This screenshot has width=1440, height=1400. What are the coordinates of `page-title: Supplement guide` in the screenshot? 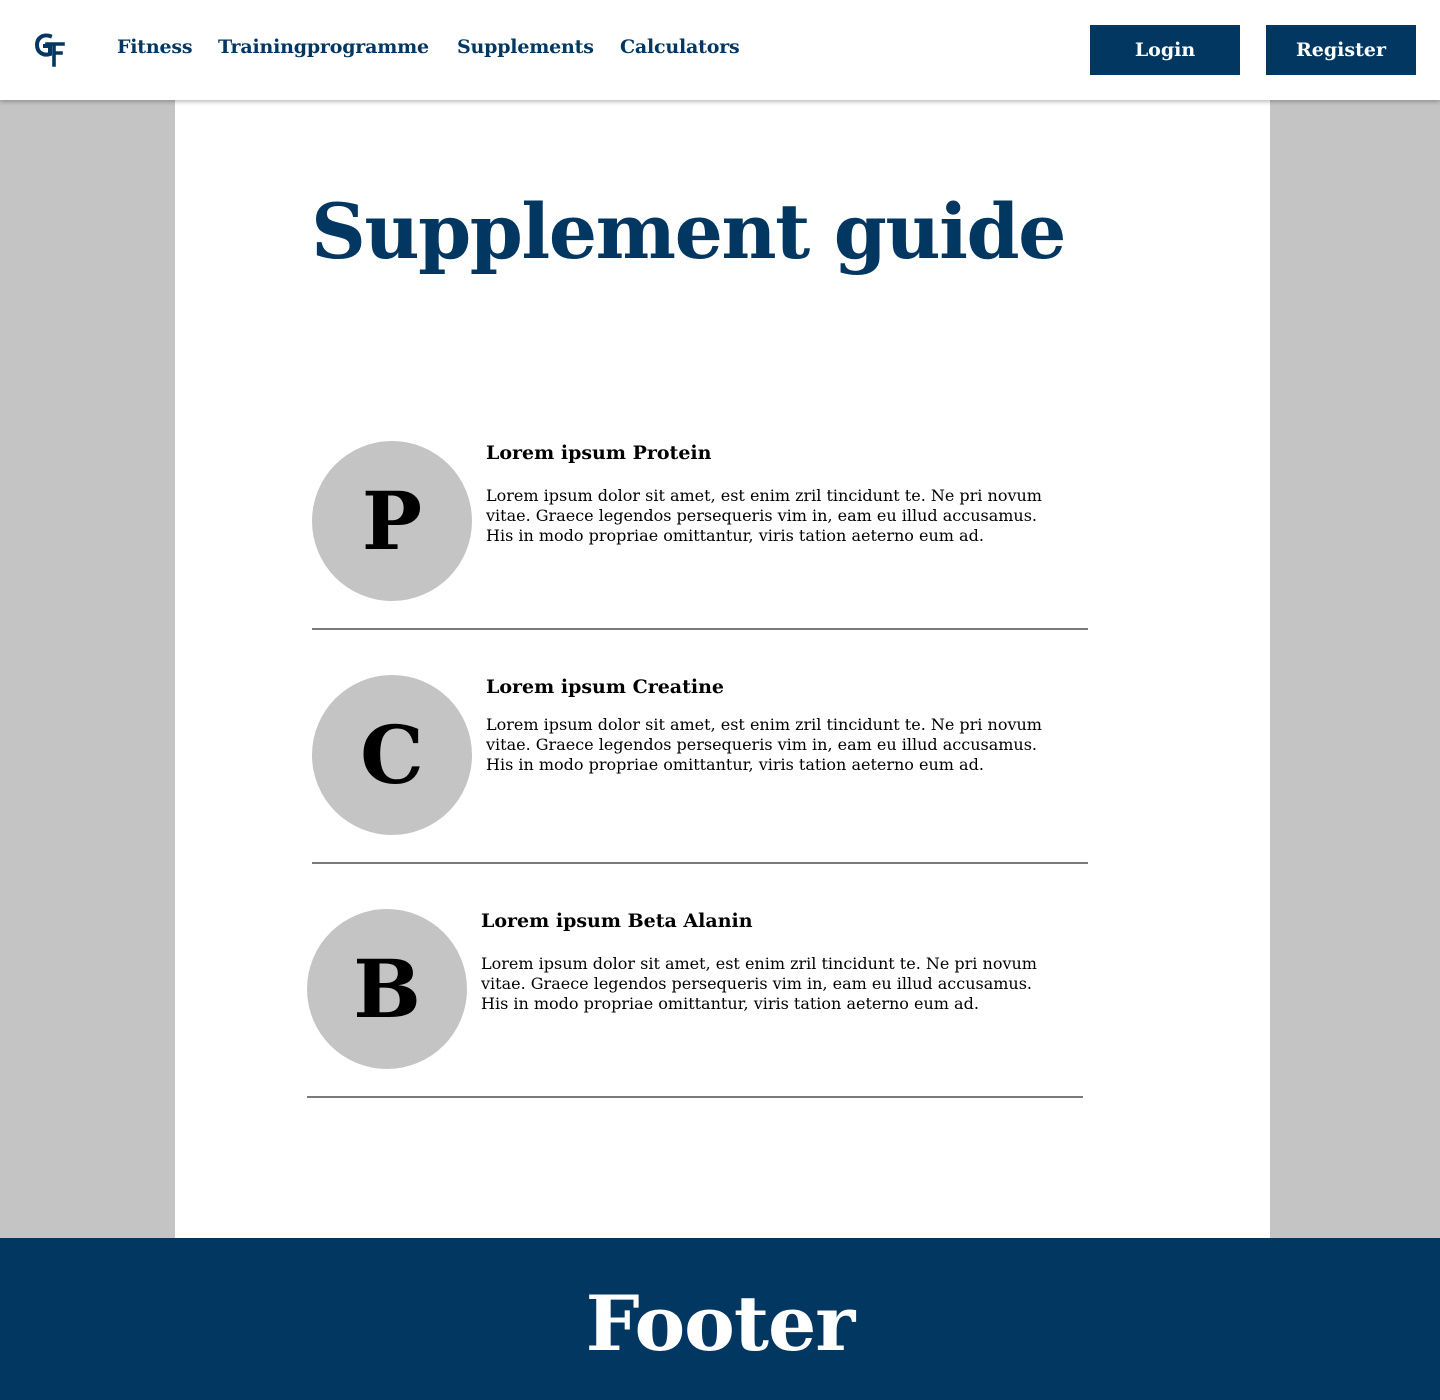 It's located at (689, 231).